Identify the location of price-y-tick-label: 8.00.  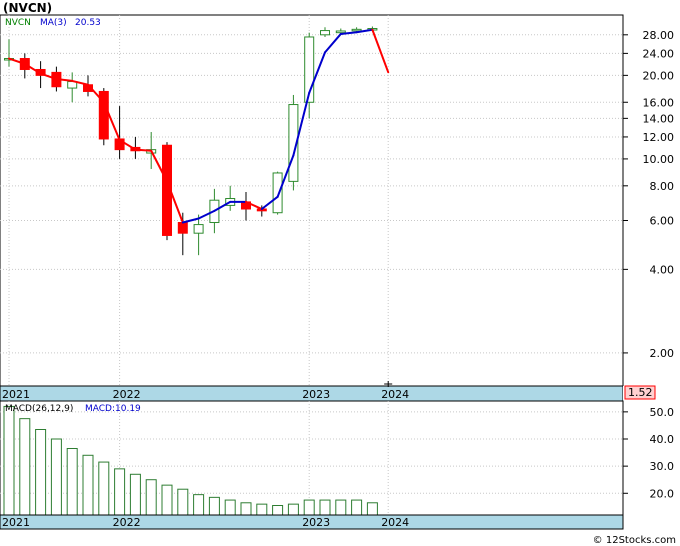
(662, 186).